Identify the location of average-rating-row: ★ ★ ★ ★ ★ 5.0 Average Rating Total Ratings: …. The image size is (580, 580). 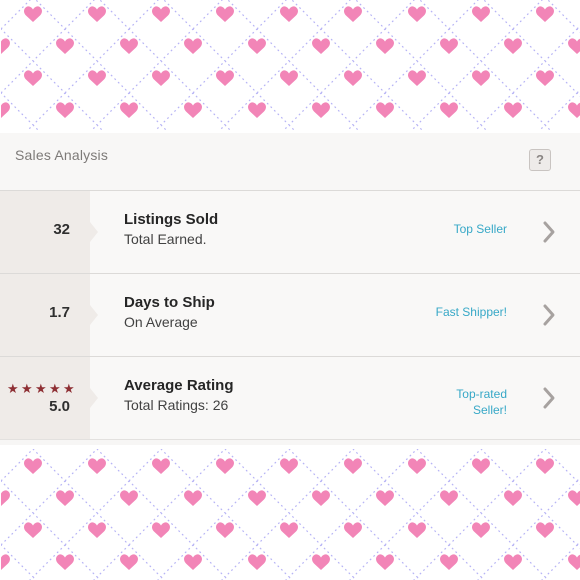
(290, 398).